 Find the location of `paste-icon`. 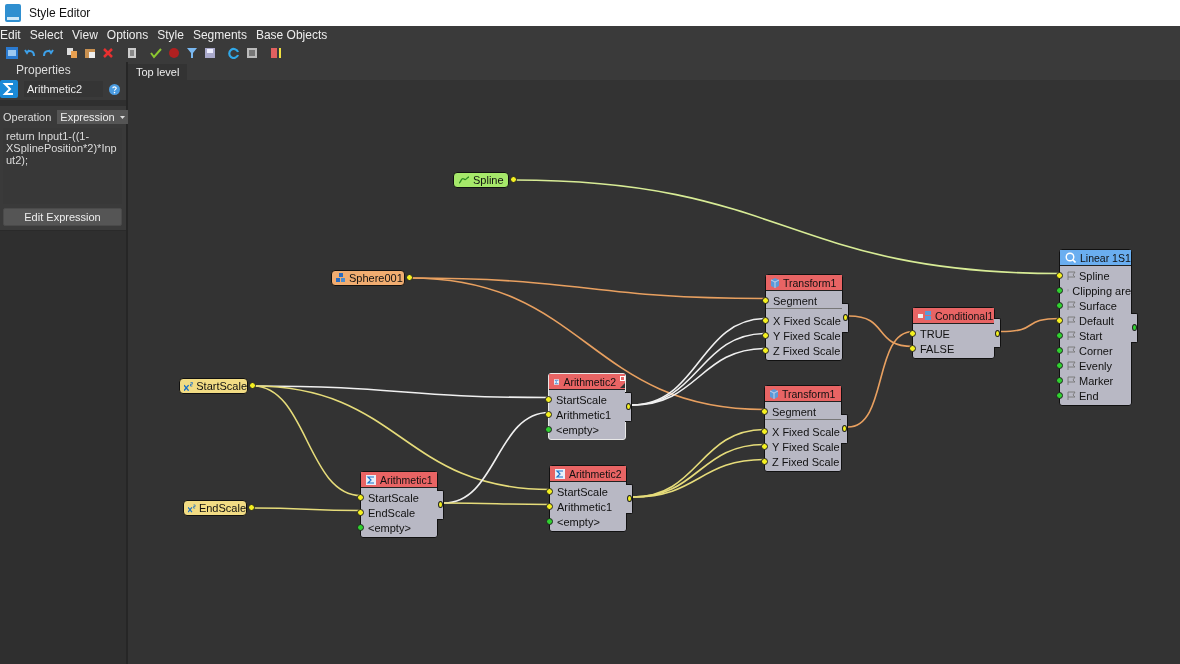

paste-icon is located at coordinates (90, 53).